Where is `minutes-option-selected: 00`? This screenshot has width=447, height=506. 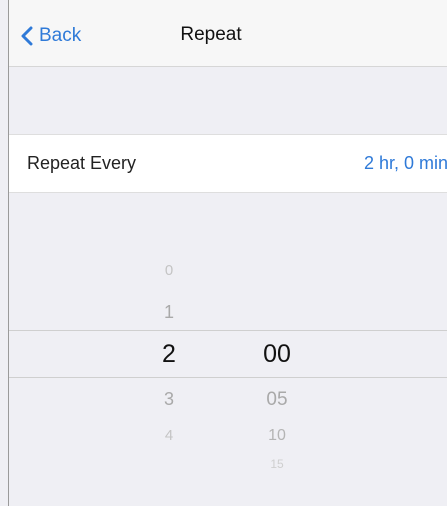 minutes-option-selected: 00 is located at coordinates (277, 354).